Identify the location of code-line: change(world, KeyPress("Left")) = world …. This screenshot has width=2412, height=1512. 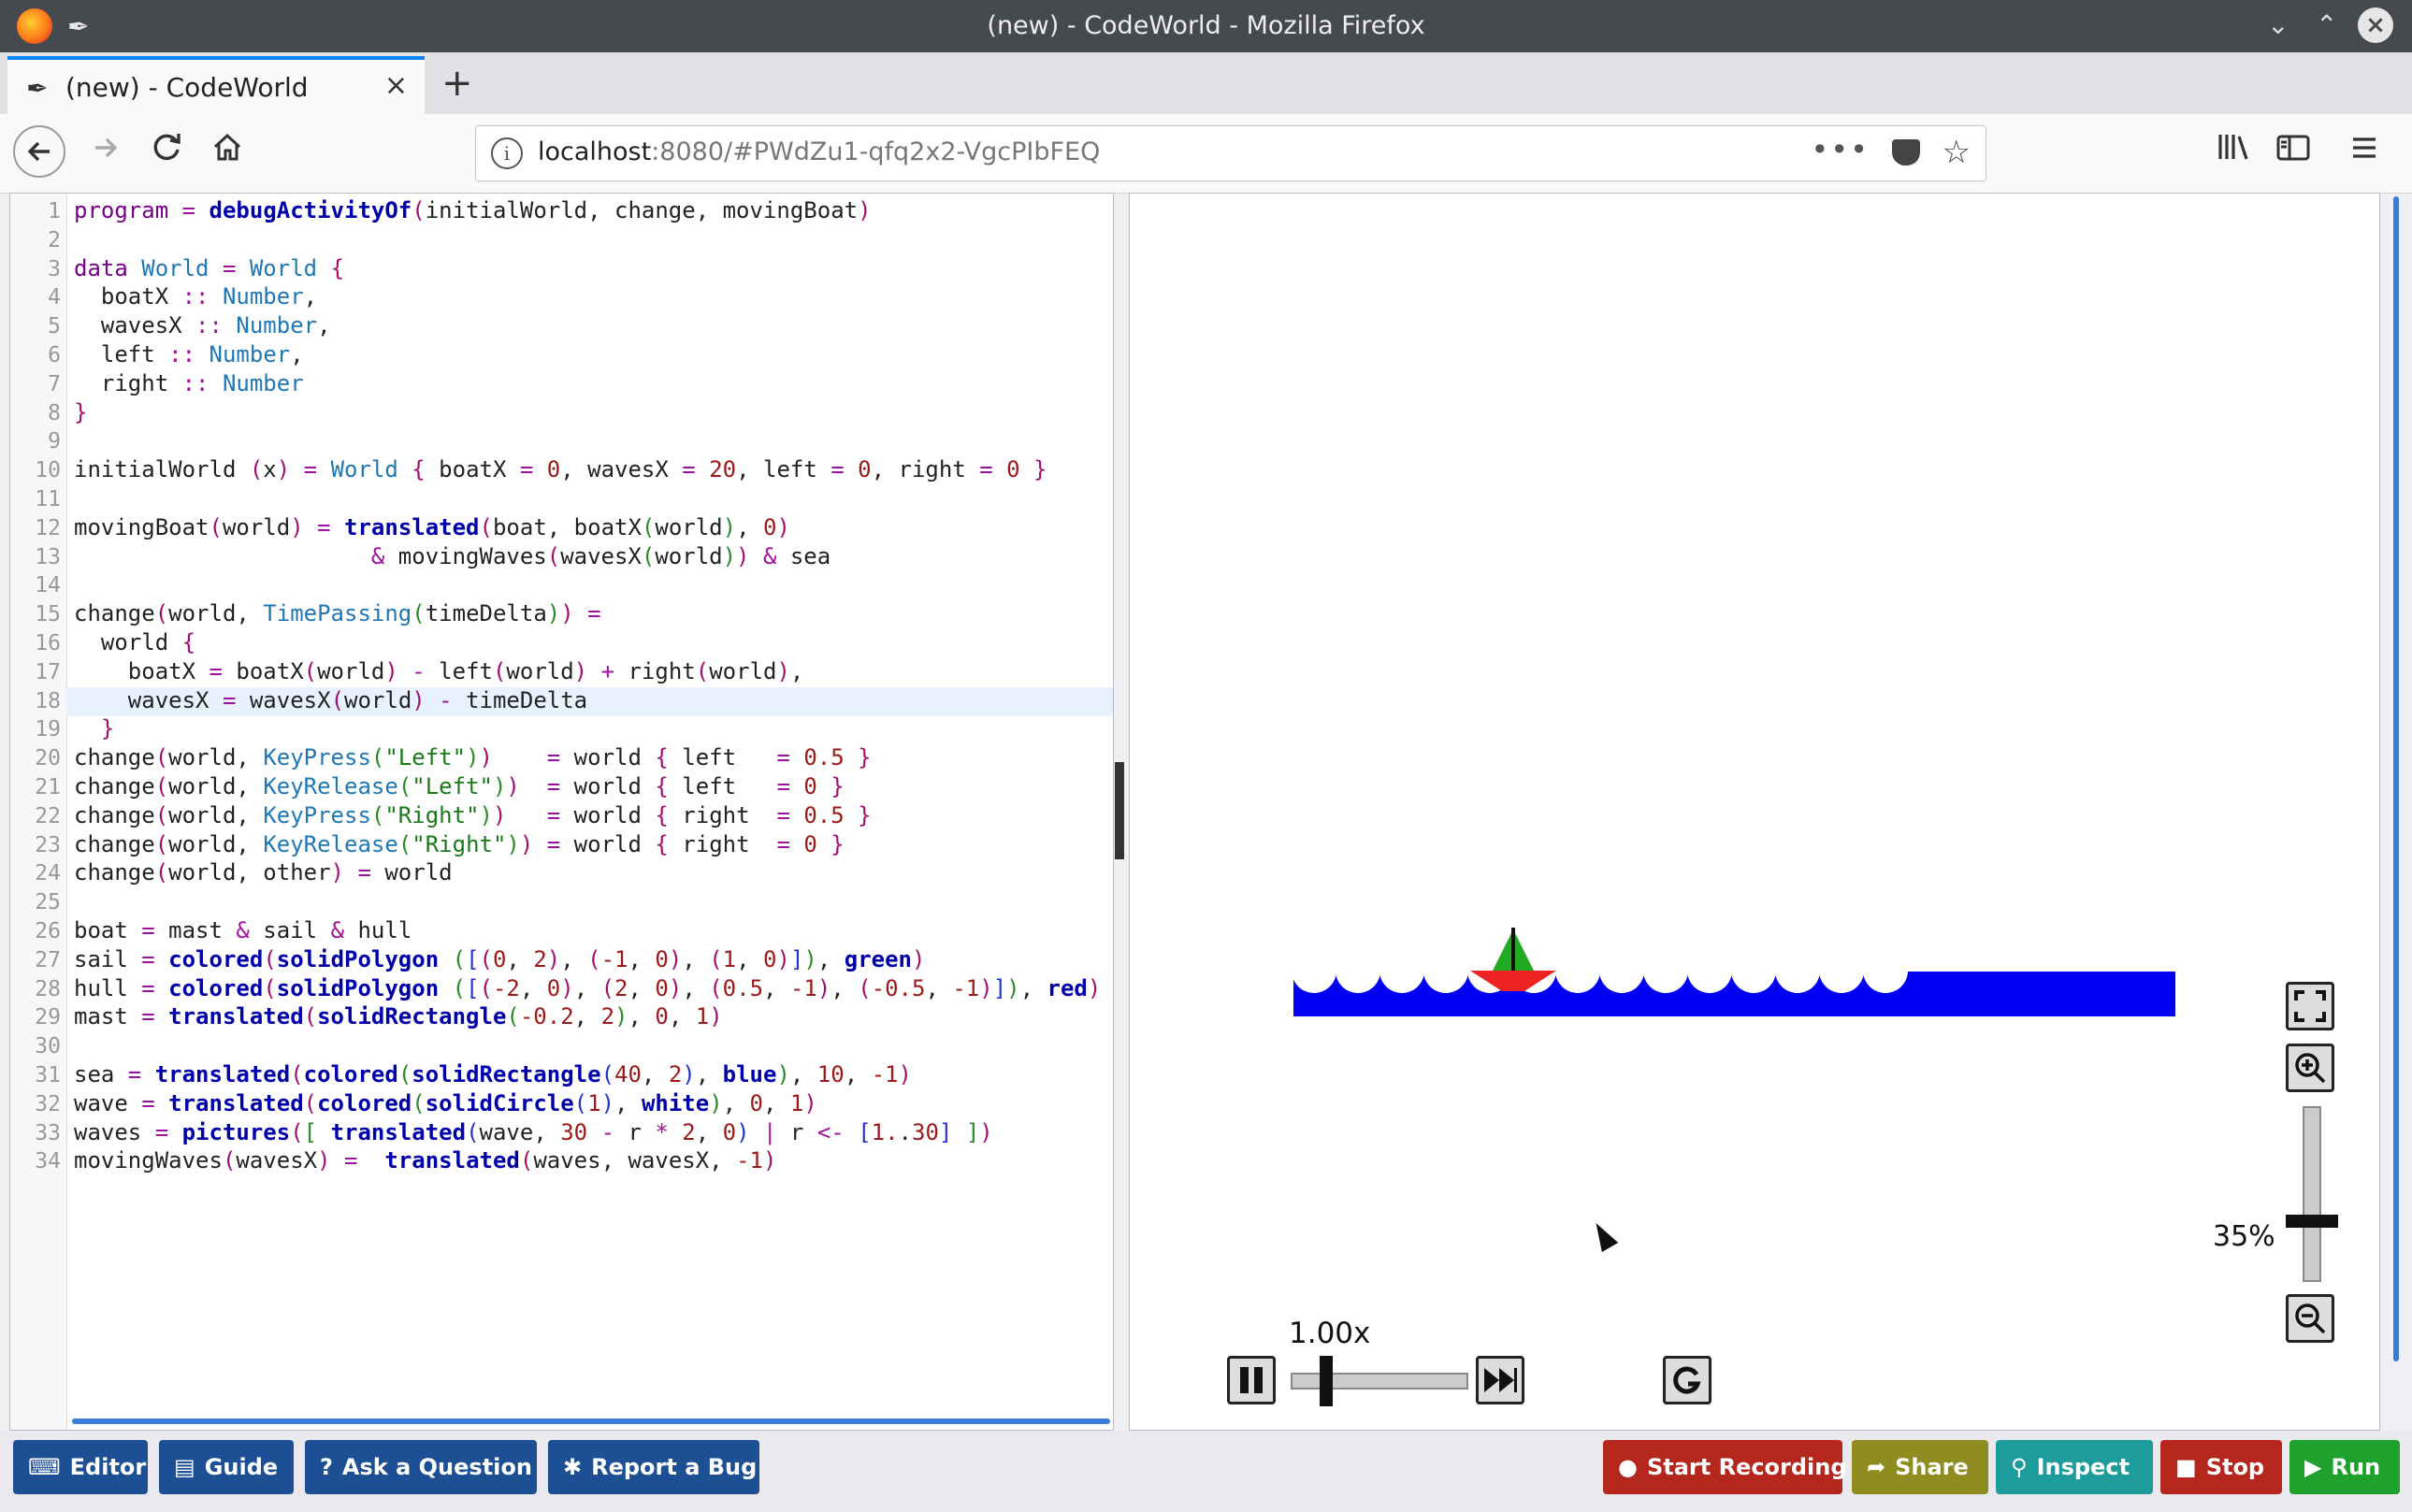
(473, 757).